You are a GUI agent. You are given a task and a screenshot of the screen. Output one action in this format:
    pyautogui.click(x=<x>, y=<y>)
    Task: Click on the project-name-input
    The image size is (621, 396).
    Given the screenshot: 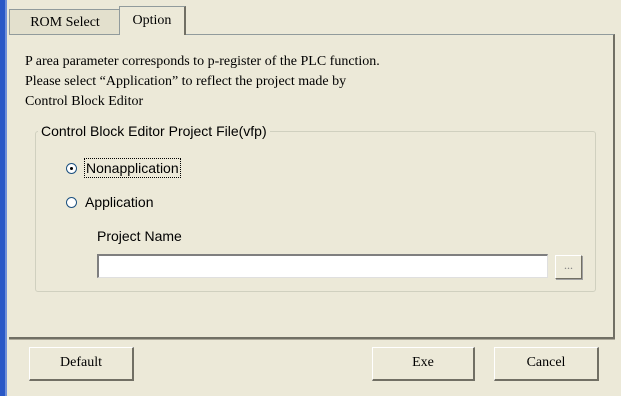 What is the action you would take?
    pyautogui.click(x=322, y=266)
    